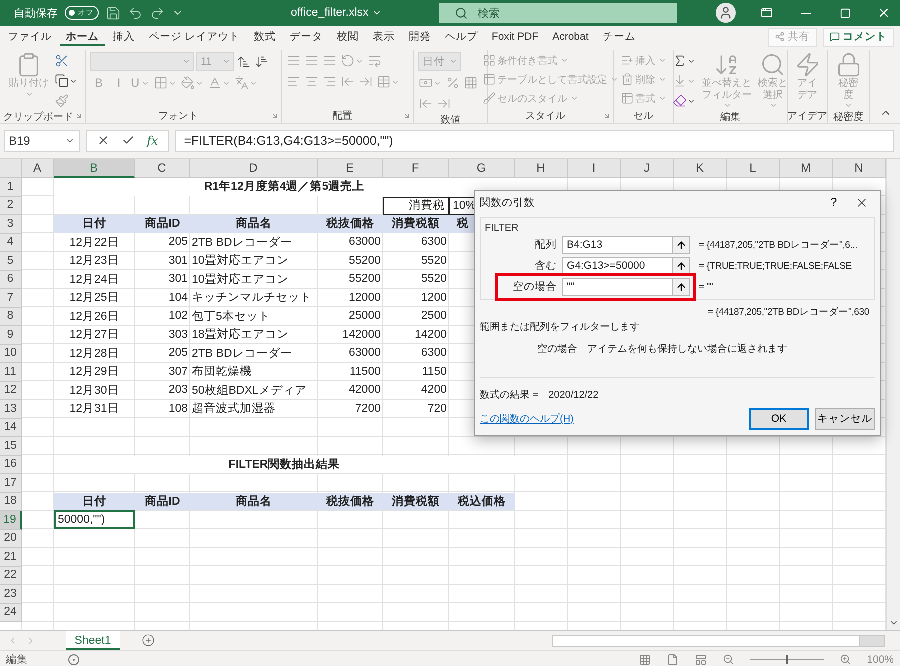 Image resolution: width=900 pixels, height=666 pixels. What do you see at coordinates (858, 37) in the screenshot?
I see `comment-button: コメント` at bounding box center [858, 37].